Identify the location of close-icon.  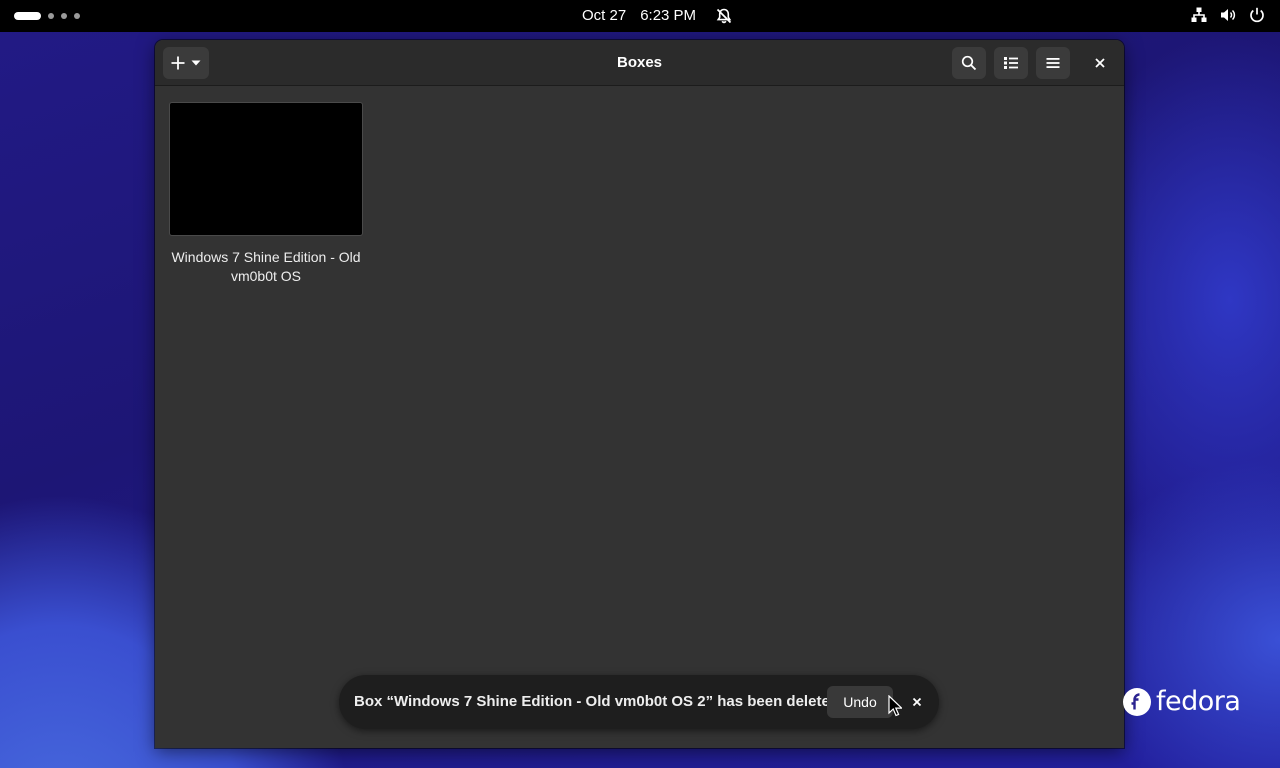
(1100, 63).